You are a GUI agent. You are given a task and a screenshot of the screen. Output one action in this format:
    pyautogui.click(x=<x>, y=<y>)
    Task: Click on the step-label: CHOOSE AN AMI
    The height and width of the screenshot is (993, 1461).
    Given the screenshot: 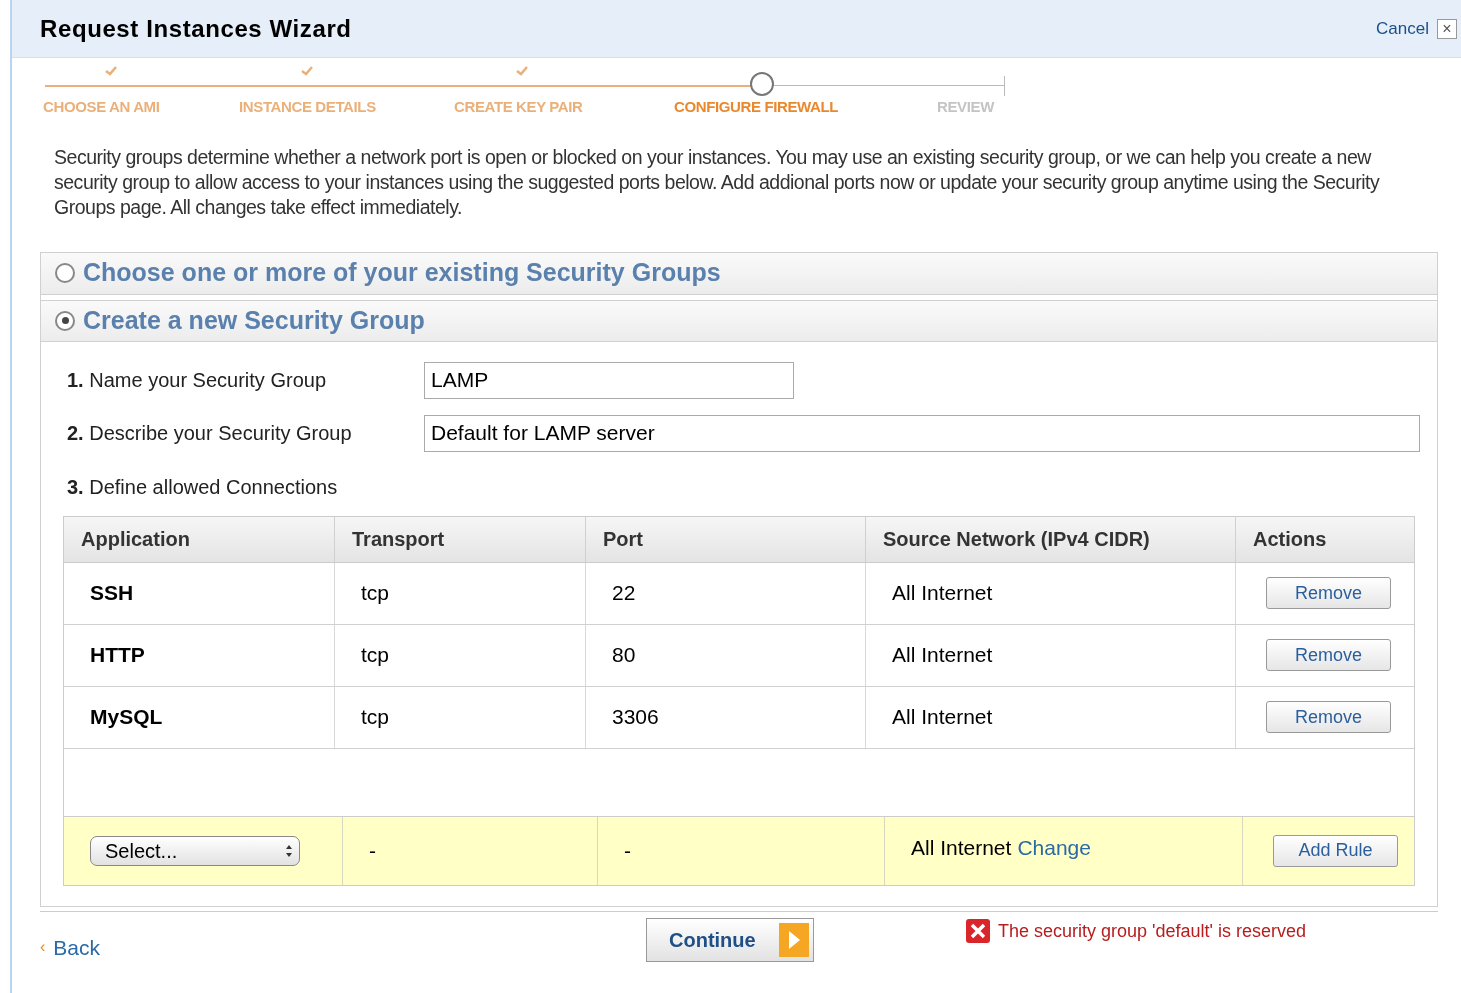 What is the action you would take?
    pyautogui.click(x=102, y=107)
    